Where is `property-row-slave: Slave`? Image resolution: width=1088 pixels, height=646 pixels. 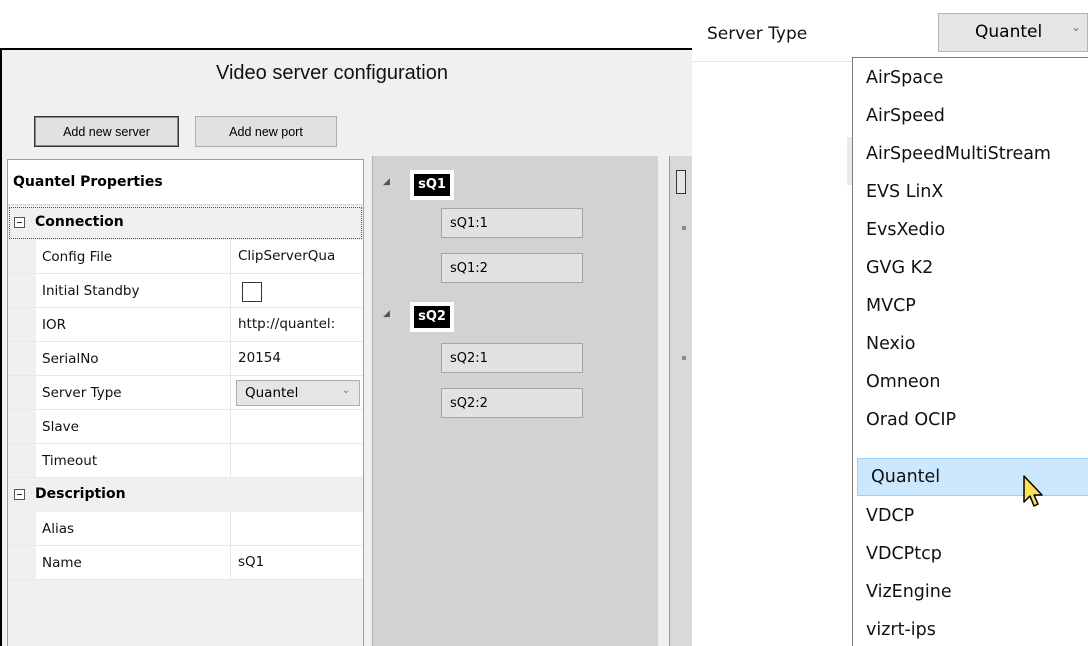 property-row-slave: Slave is located at coordinates (185, 427).